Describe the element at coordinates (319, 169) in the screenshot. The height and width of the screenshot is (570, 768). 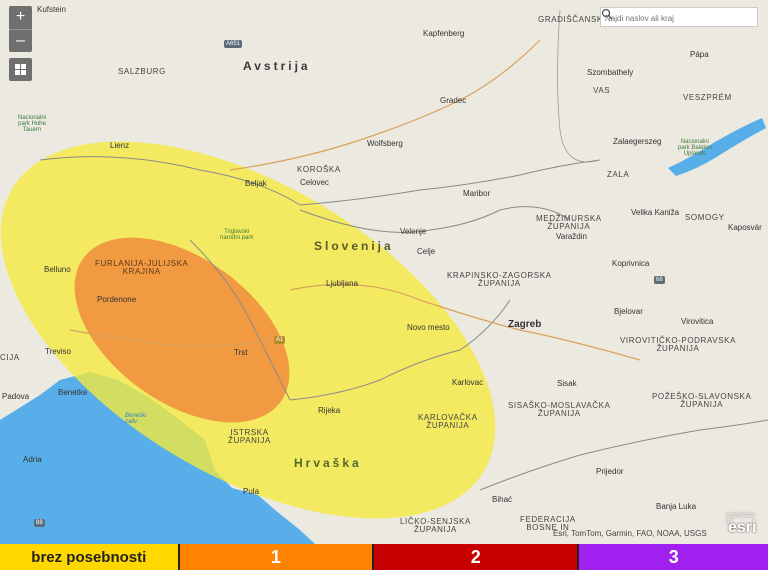
I see `region-label-koroska: KOROŠKA` at that location.